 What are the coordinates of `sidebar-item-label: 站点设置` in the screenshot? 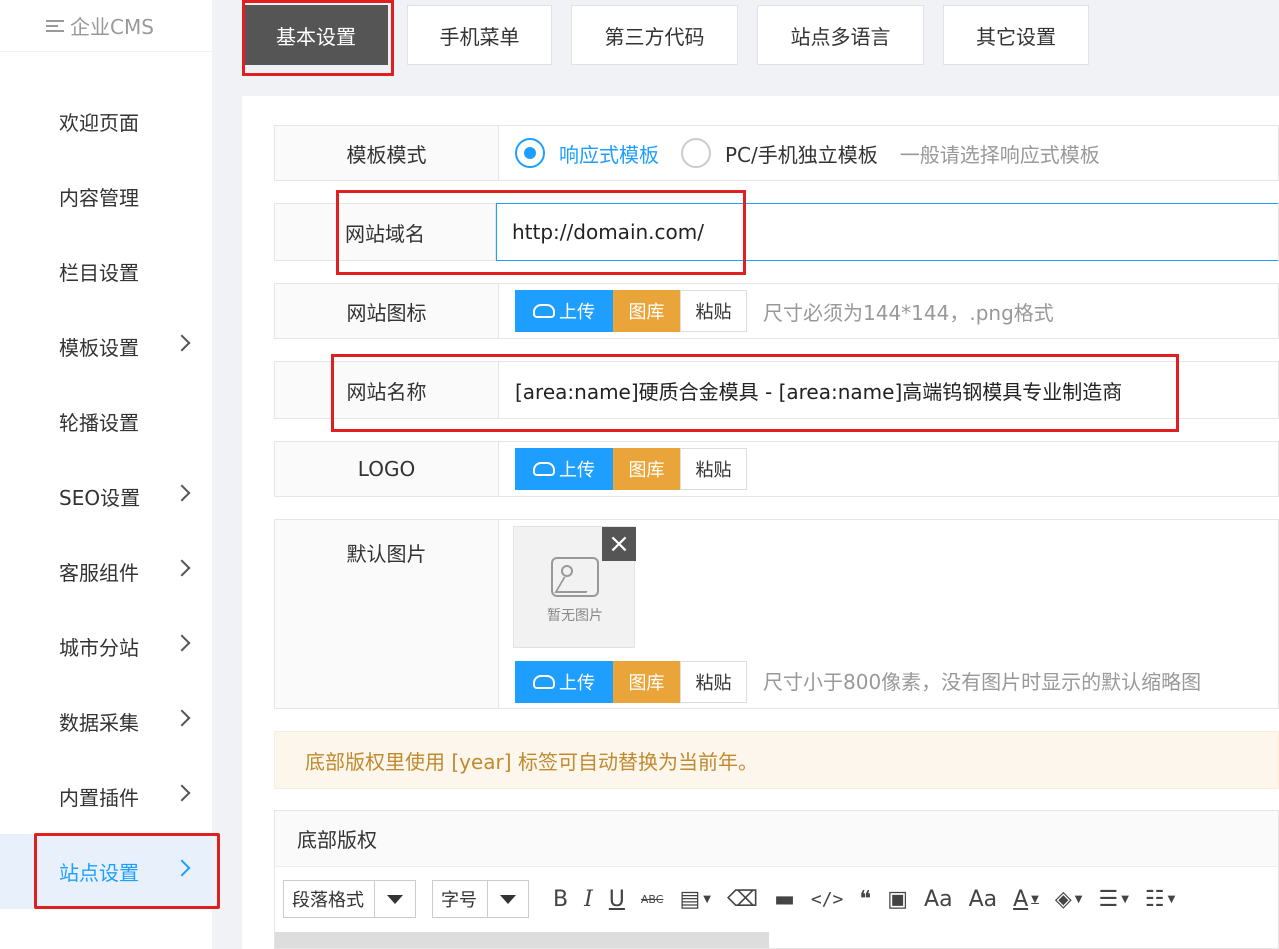 It's located at (99, 873).